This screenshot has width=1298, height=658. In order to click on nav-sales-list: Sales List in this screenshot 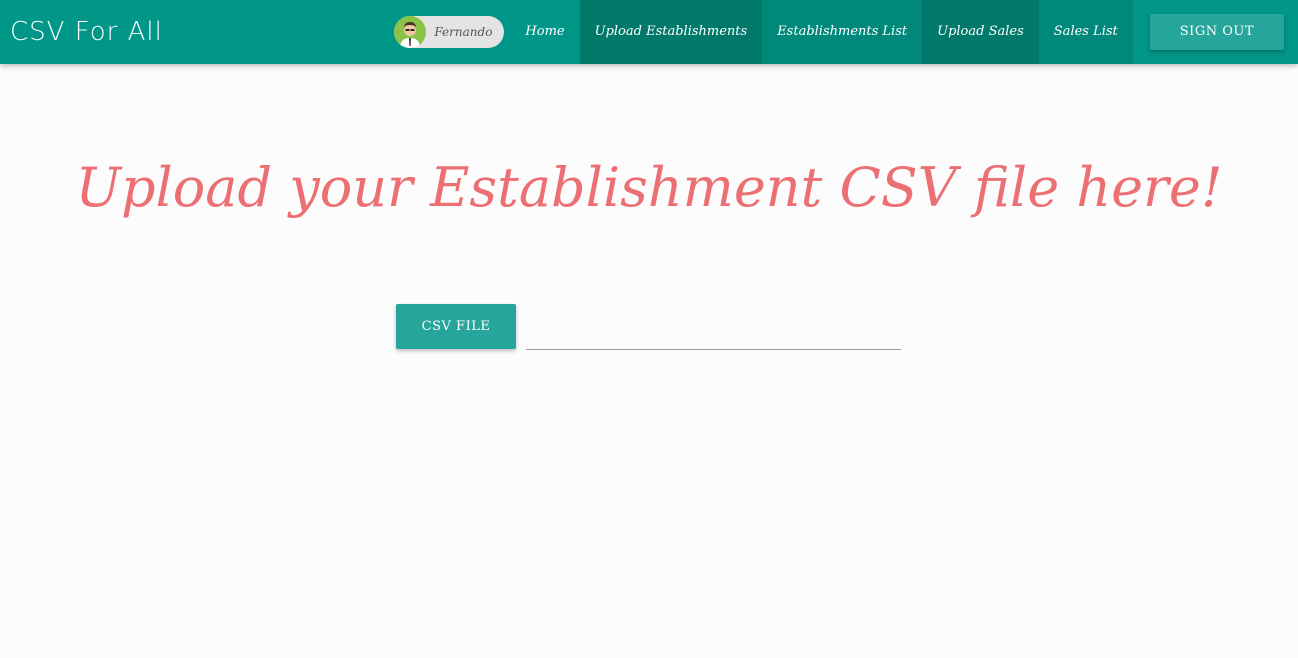, I will do `click(1085, 32)`.